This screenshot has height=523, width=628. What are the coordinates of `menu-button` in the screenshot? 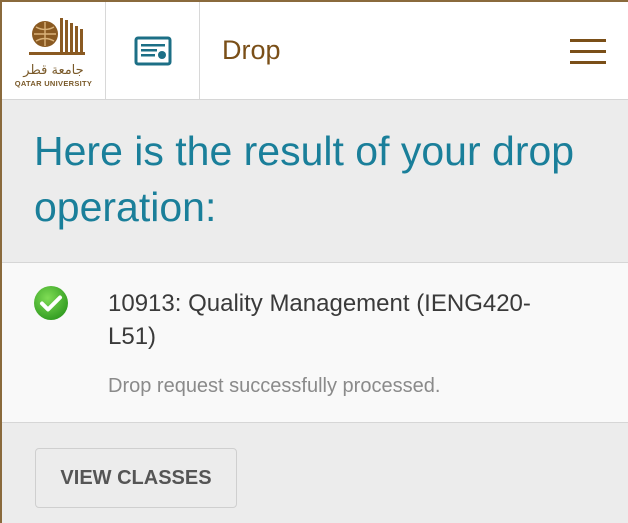 It's located at (588, 50).